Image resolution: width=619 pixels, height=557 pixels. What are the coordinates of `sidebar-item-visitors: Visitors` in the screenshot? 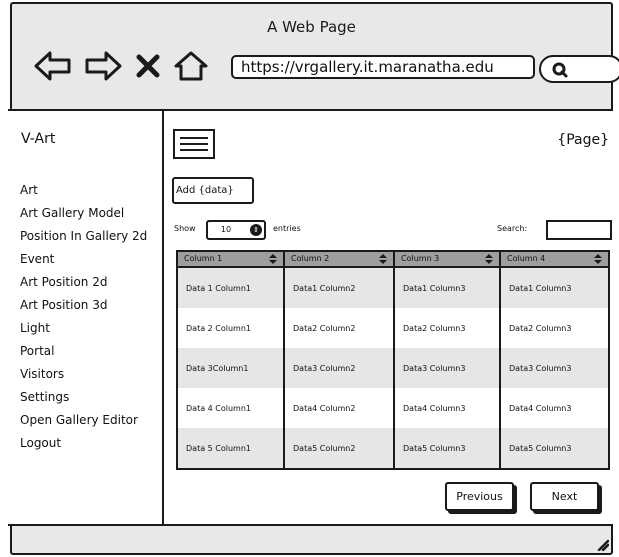 It's located at (83, 374).